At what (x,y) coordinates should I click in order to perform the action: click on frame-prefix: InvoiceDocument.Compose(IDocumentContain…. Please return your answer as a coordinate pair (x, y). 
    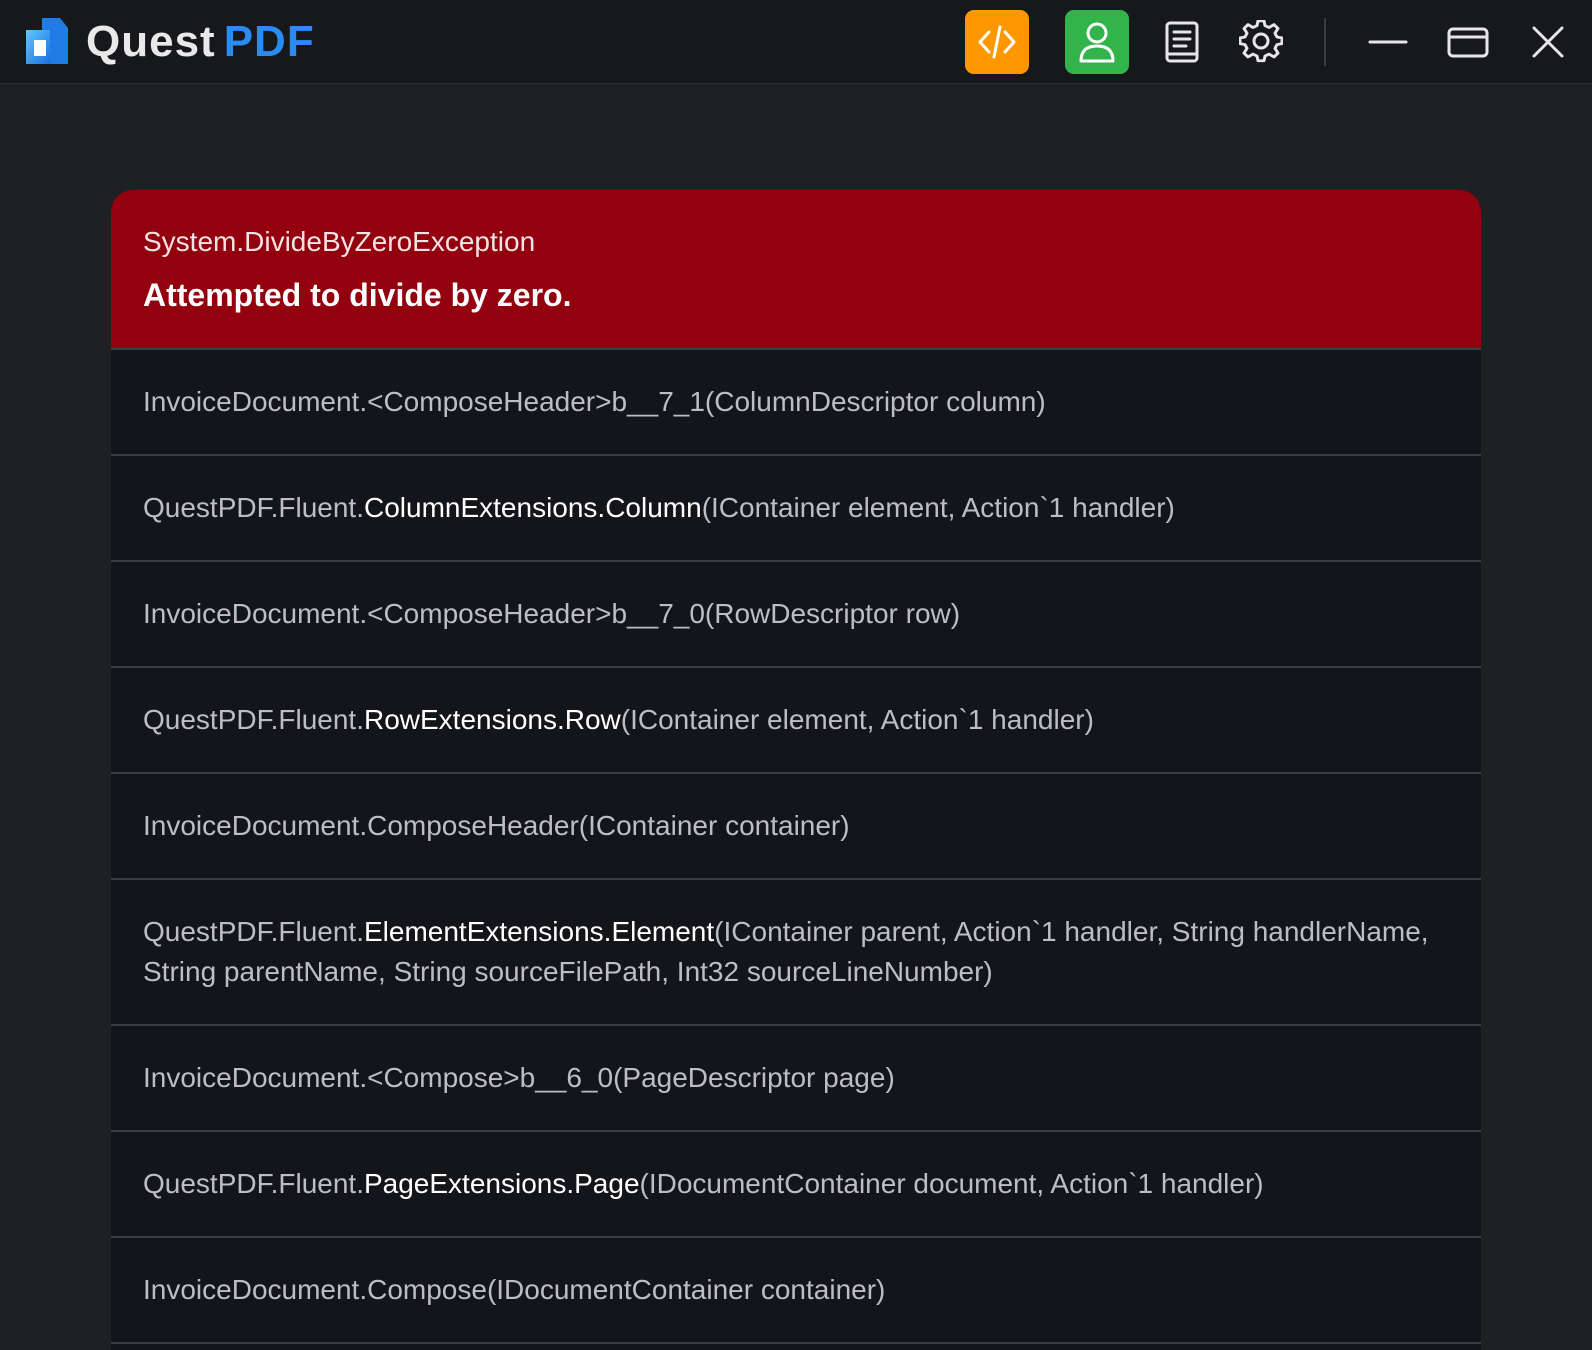
    Looking at the image, I should click on (514, 1289).